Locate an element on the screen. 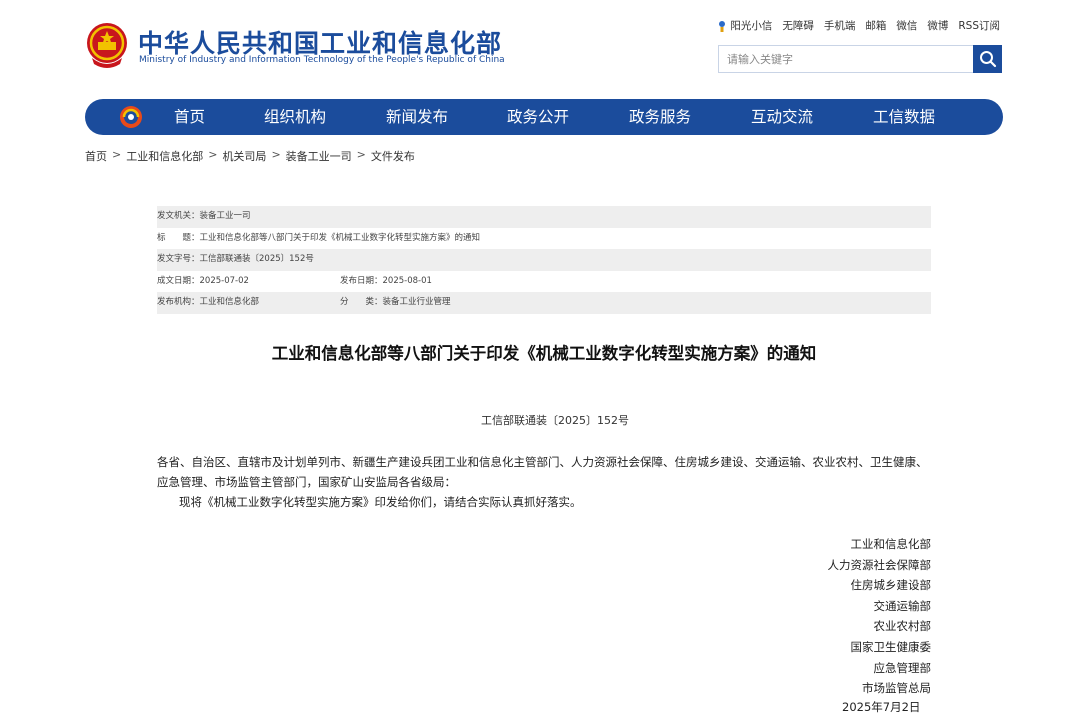  breadcrumb: 首页 > 工业和信息化部 > 机关司局 > 装备工业一司 > 文件发布 is located at coordinates (250, 156).